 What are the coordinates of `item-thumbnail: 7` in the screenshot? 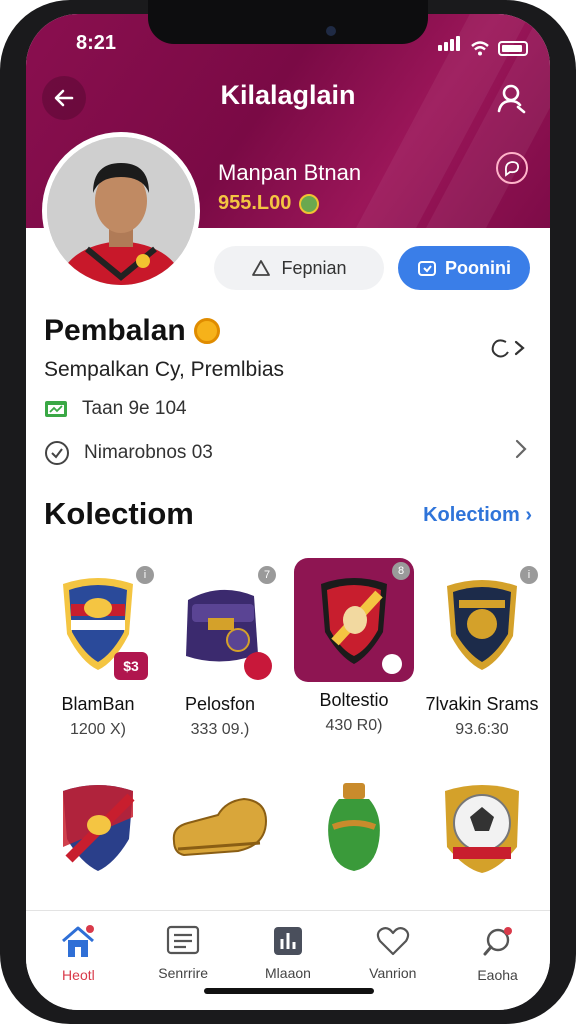 It's located at (220, 624).